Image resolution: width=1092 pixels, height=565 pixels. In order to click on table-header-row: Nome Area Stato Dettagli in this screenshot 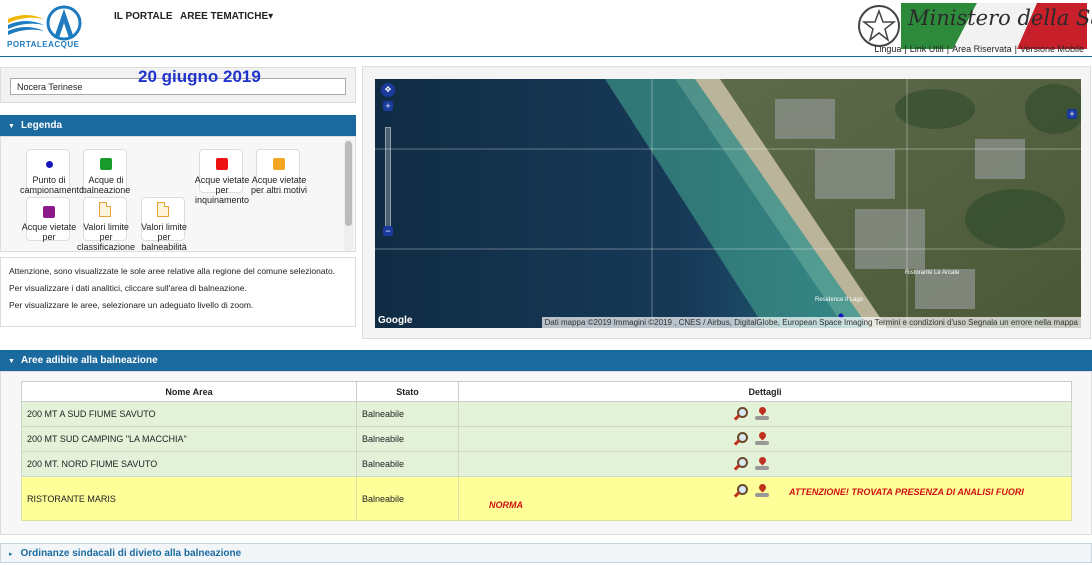, I will do `click(546, 391)`.